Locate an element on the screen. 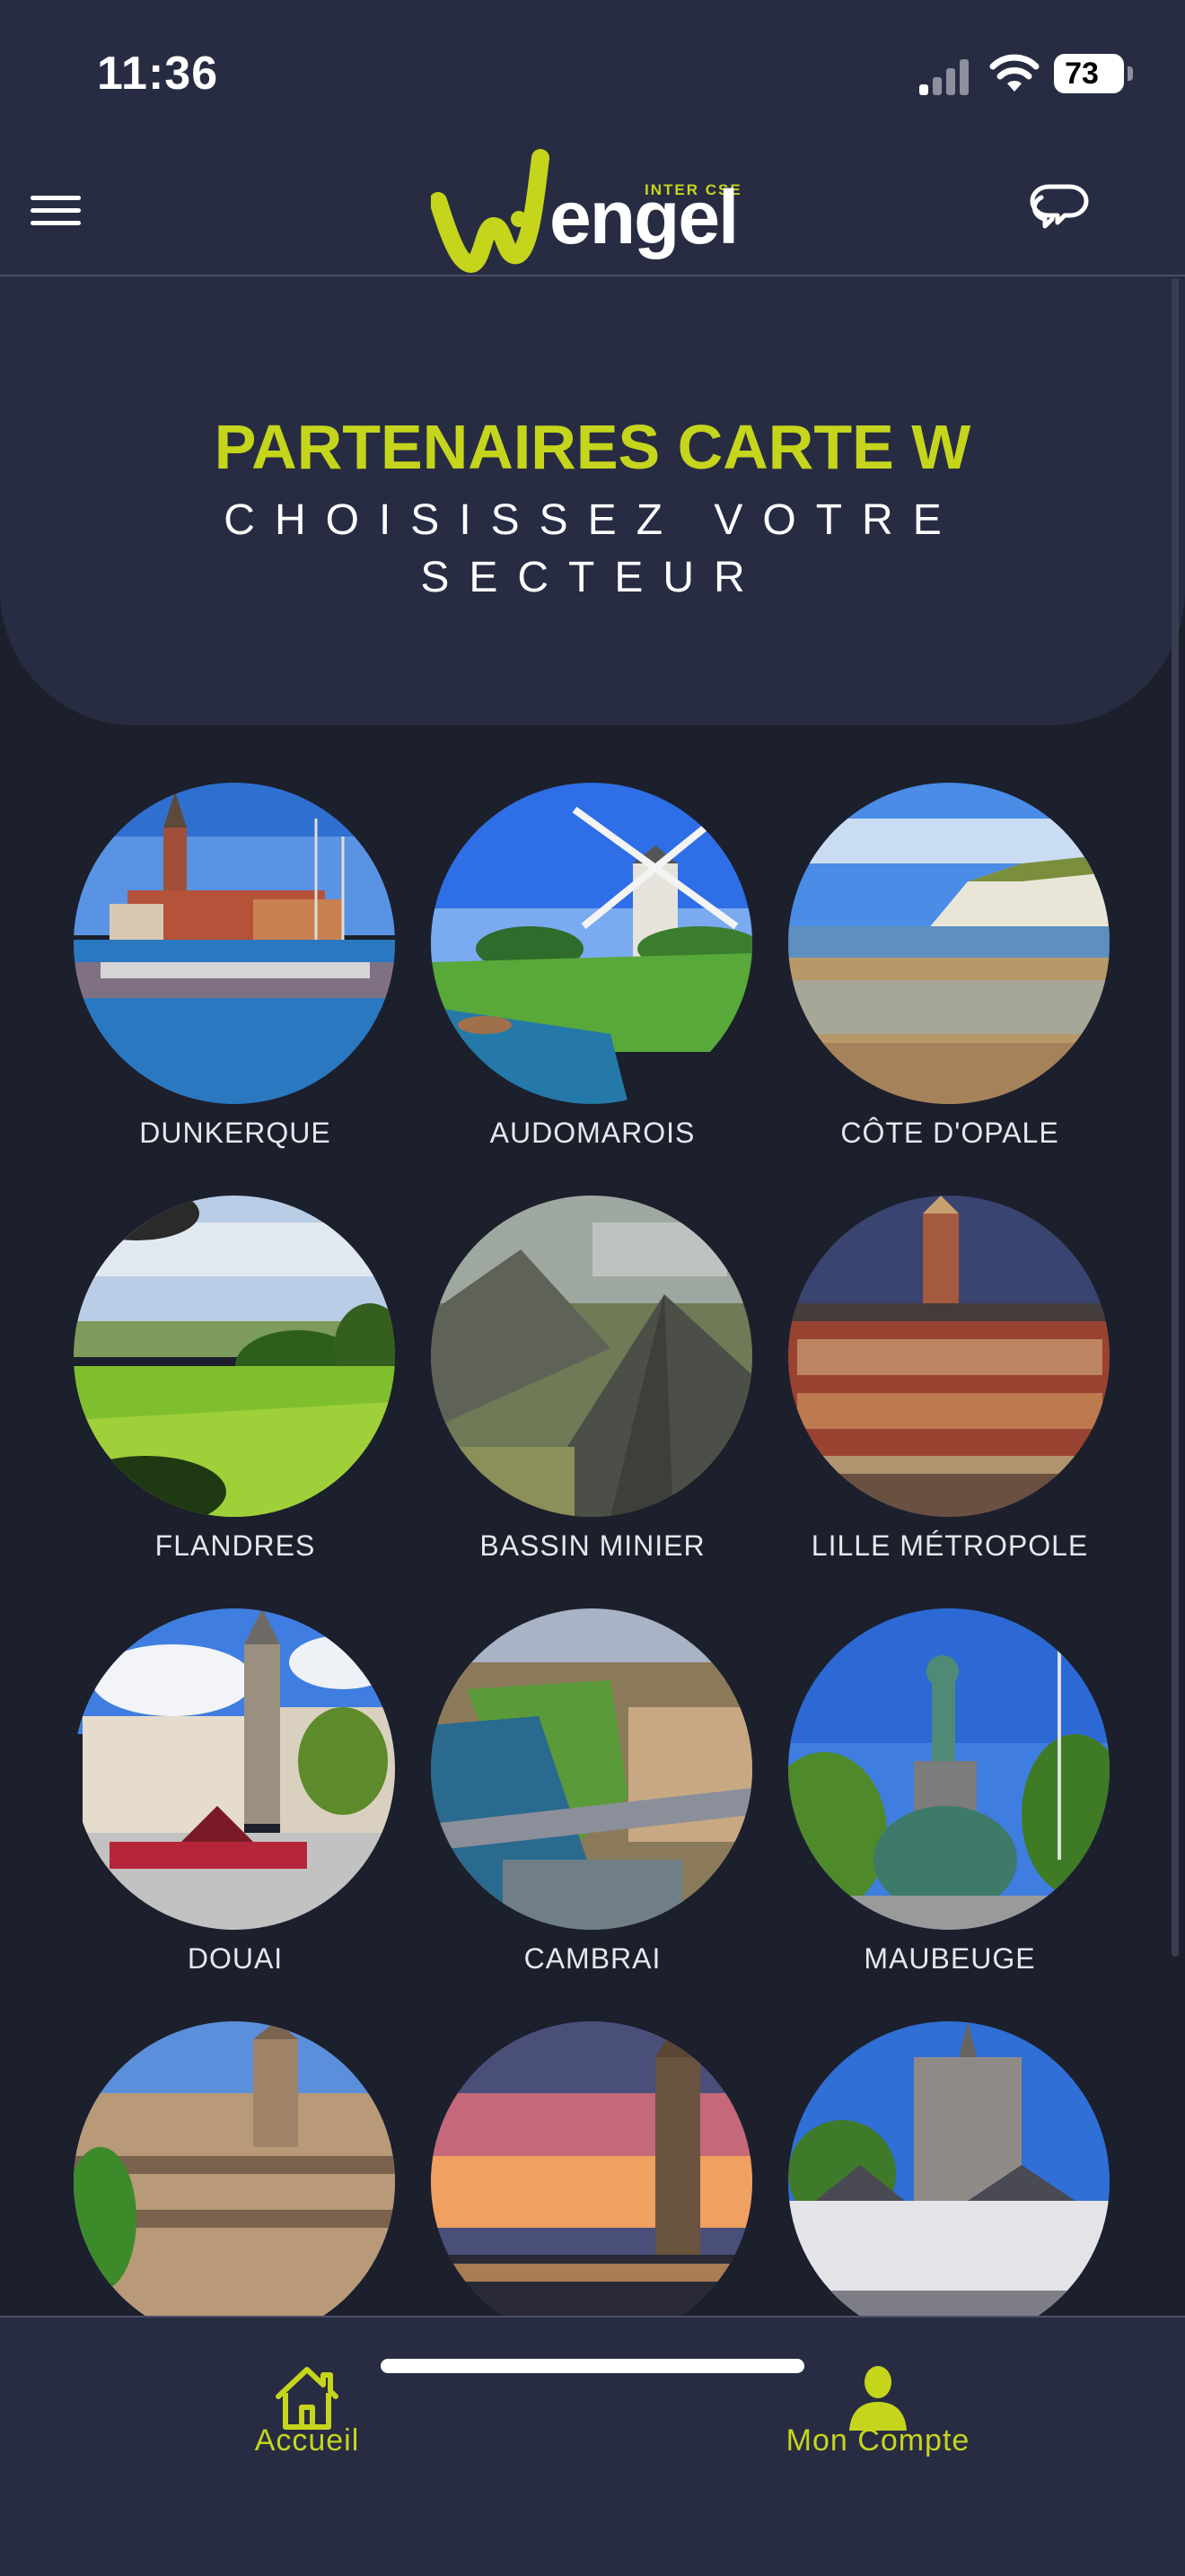  sector-bassin-minier: BASSIN MINIER is located at coordinates (592, 1384).